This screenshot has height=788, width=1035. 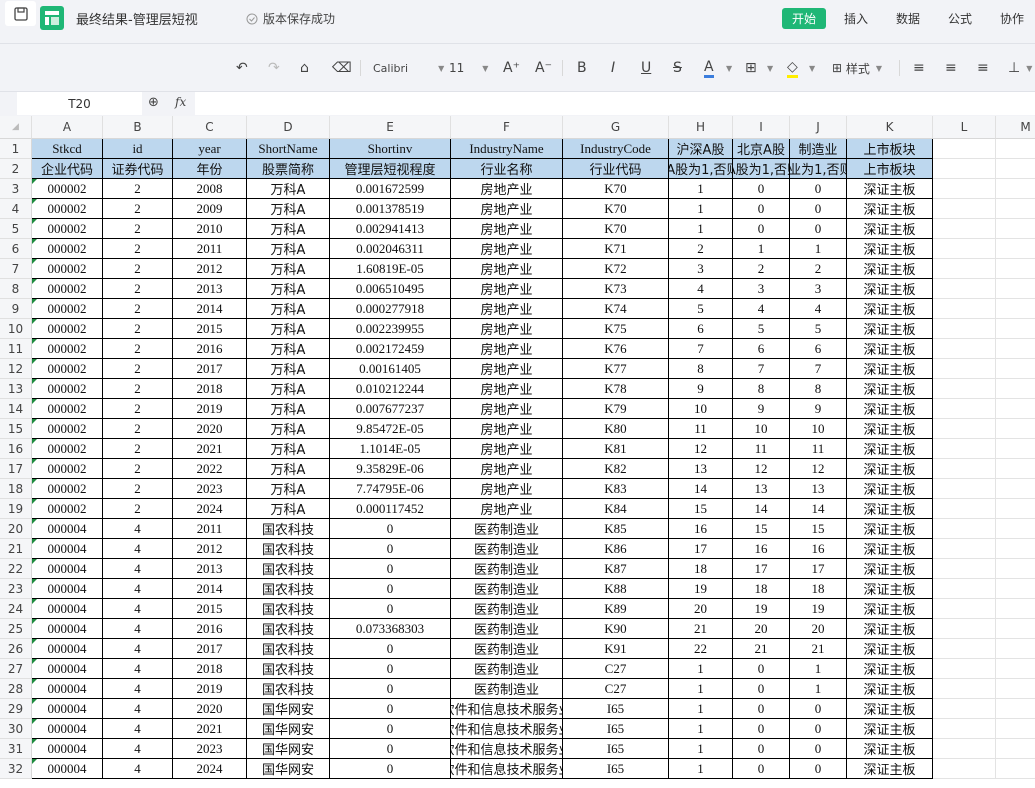 I want to click on cell-L30, so click(x=964, y=729).